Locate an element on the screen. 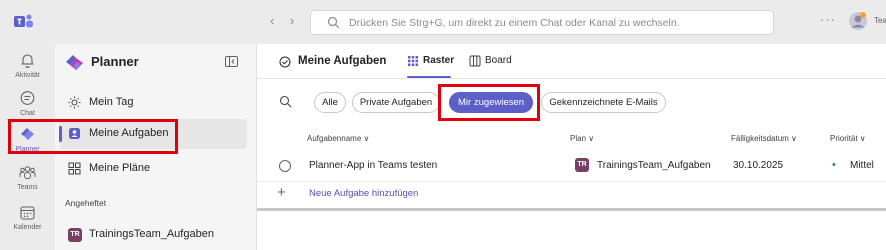  planner-logo-icon is located at coordinates (74, 62).